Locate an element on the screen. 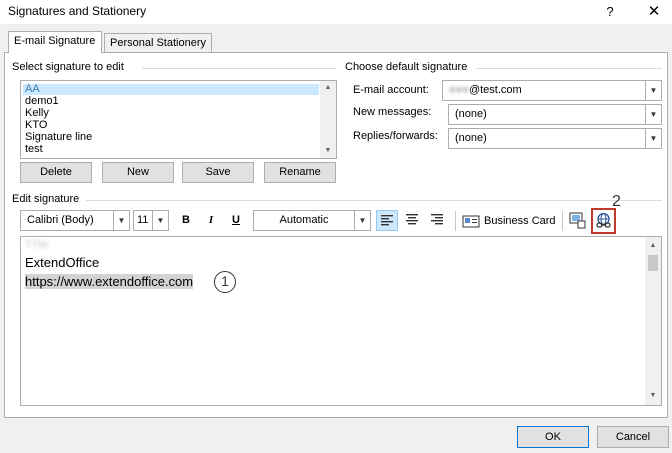 The height and width of the screenshot is (453, 672). business-card-icon is located at coordinates (471, 221).